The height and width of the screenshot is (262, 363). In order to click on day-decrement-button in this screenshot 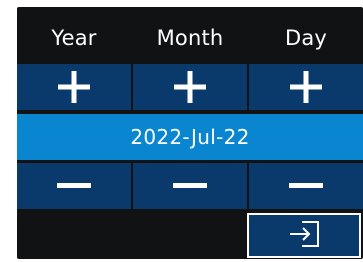, I will do `click(306, 186)`.